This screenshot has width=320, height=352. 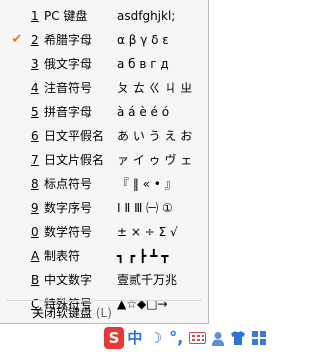 I want to click on menu-item-preview: asdfghjkl;, so click(x=146, y=16).